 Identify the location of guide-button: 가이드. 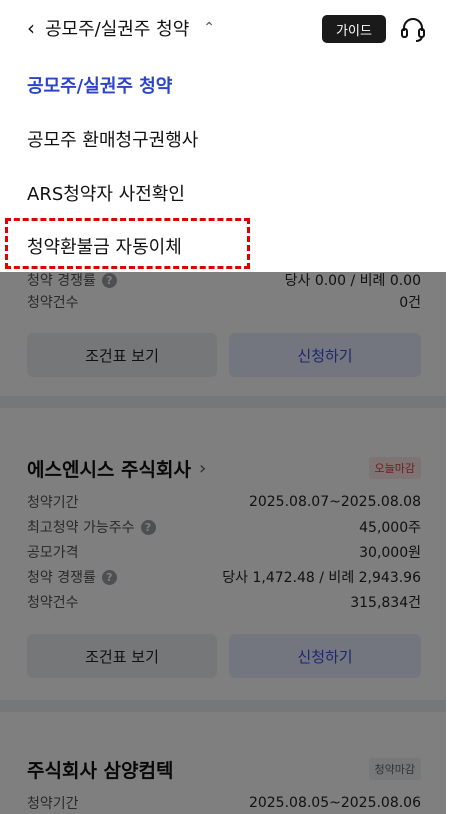
(354, 29).